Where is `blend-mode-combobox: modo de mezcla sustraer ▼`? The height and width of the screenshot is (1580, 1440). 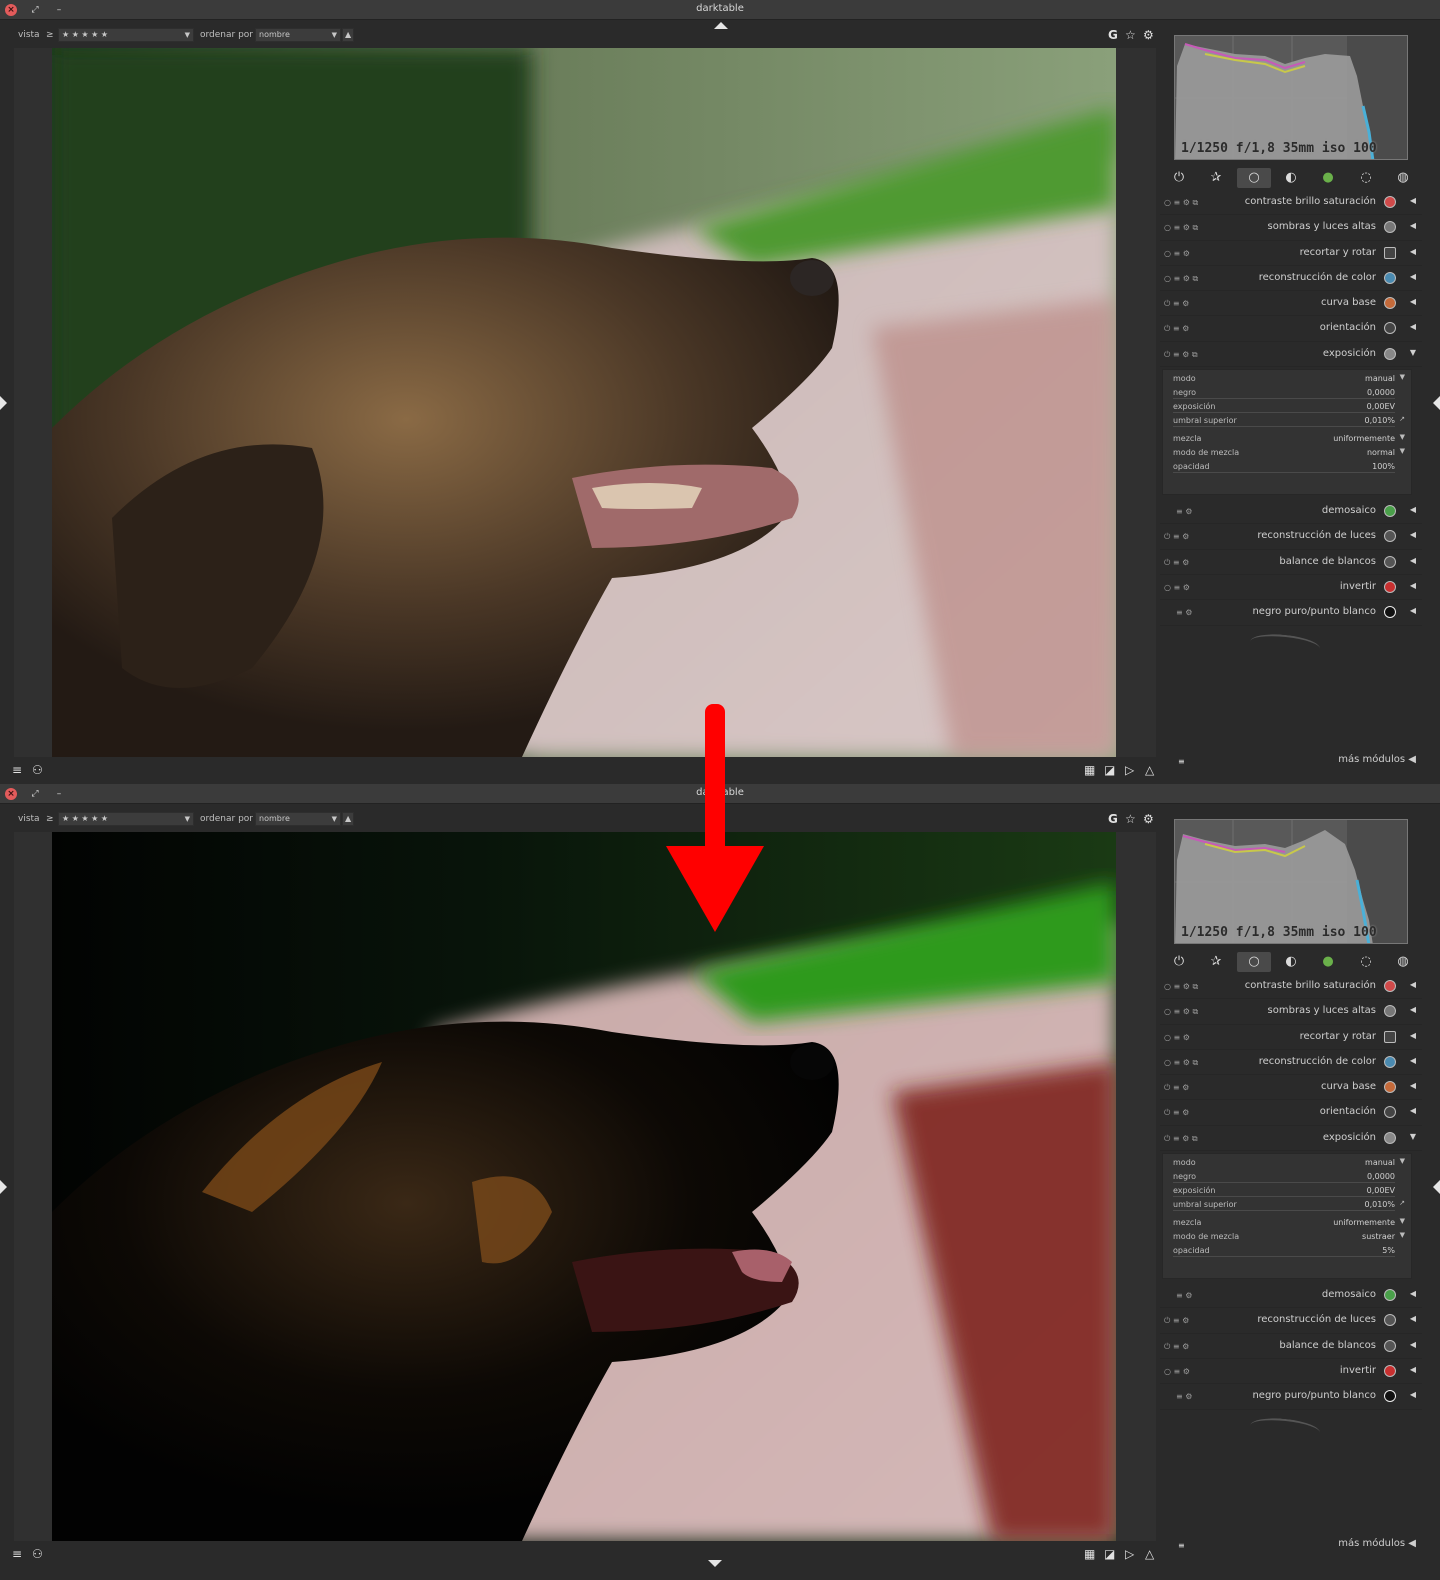
blend-mode-combobox: modo de mezcla sustraer ▼ is located at coordinates (1289, 1237).